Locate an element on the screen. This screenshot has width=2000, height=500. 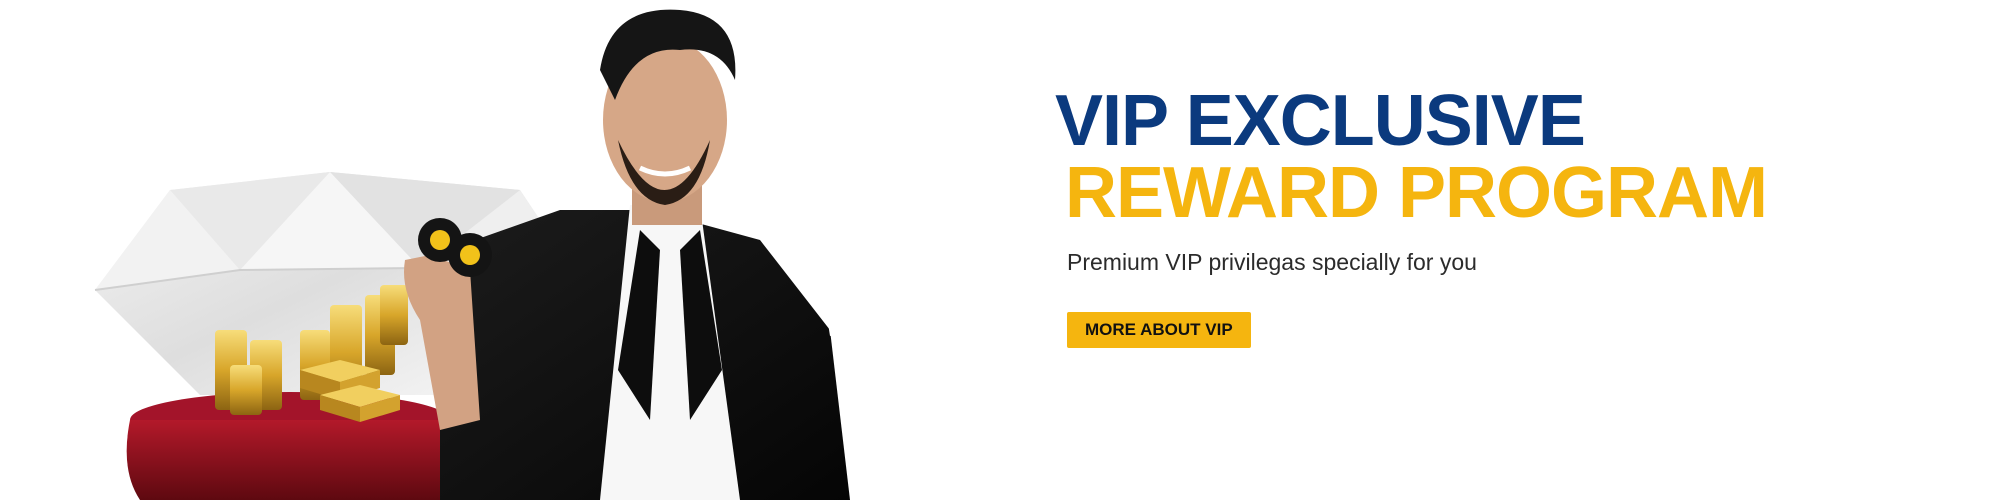
more-about-vip-button: MORE ABOUT VIP is located at coordinates (1159, 330).